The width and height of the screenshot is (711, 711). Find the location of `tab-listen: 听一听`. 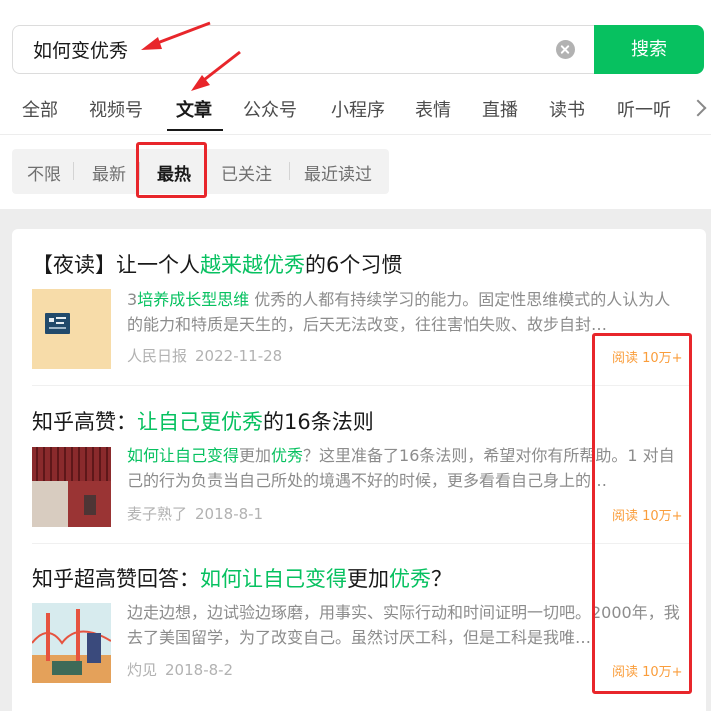

tab-listen: 听一听 is located at coordinates (644, 109).